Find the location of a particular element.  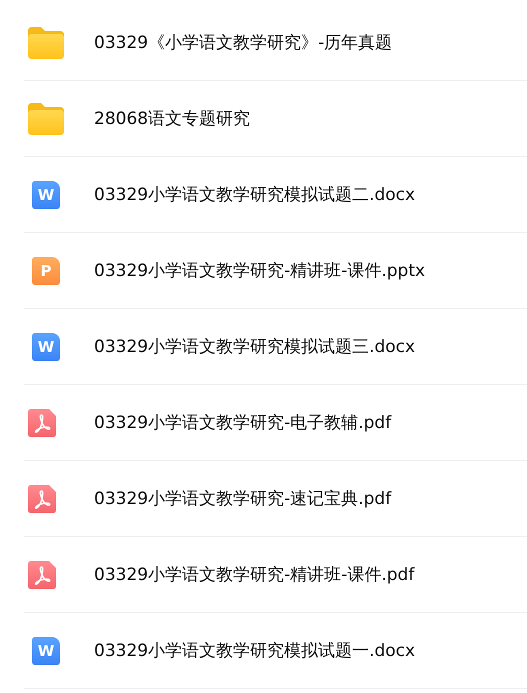

file-name: 03329《小学语文教学研究》-历年真题 is located at coordinates (243, 42).